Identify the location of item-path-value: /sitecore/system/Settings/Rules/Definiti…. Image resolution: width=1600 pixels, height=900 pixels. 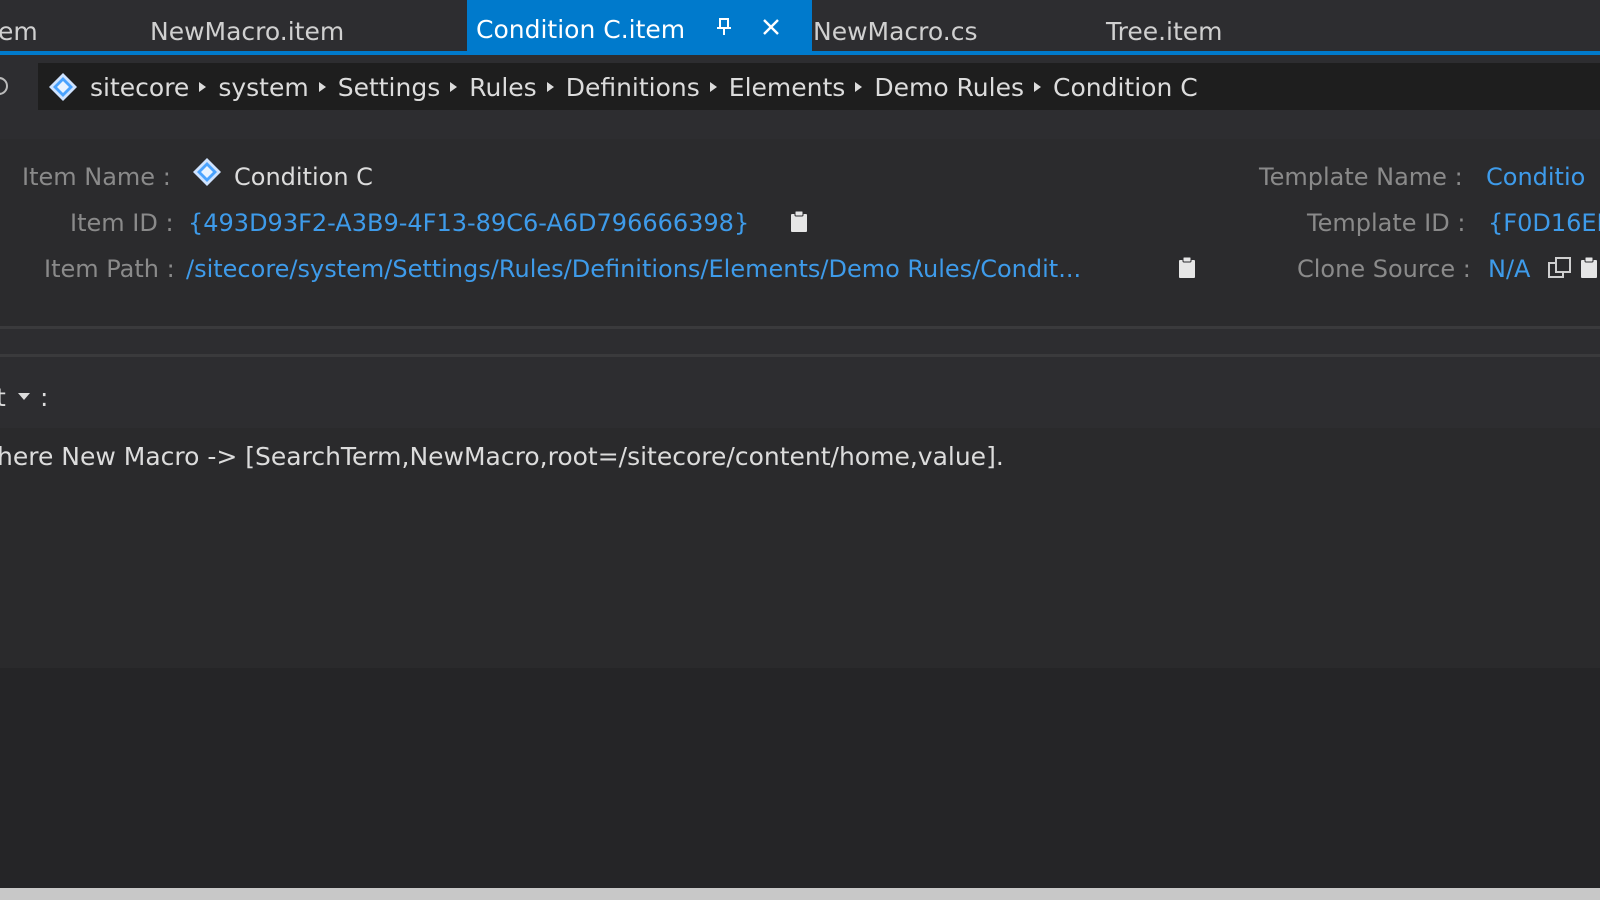
(633, 269).